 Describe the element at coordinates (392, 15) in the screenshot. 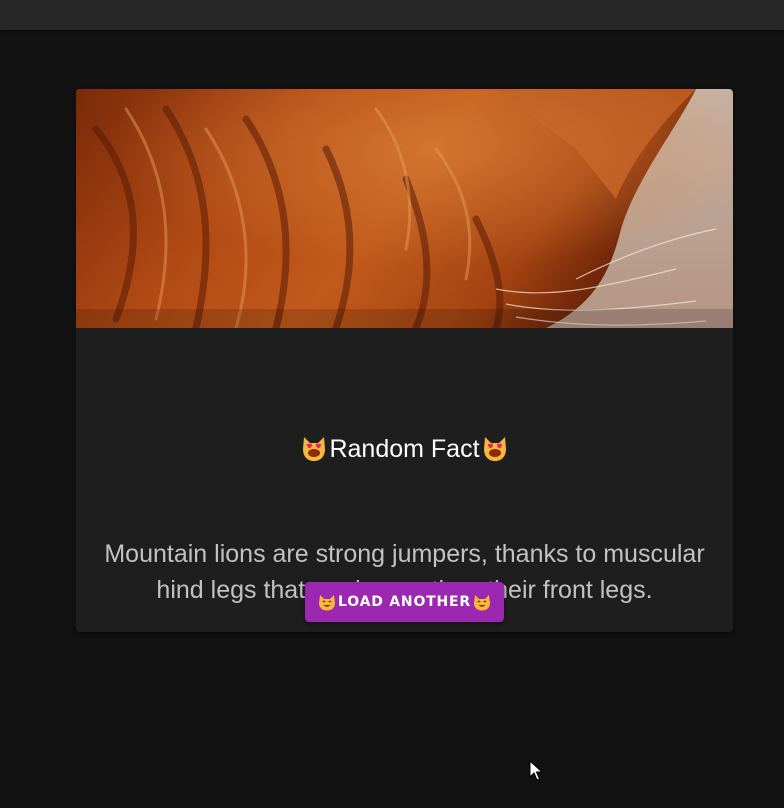

I see `app-bar` at that location.